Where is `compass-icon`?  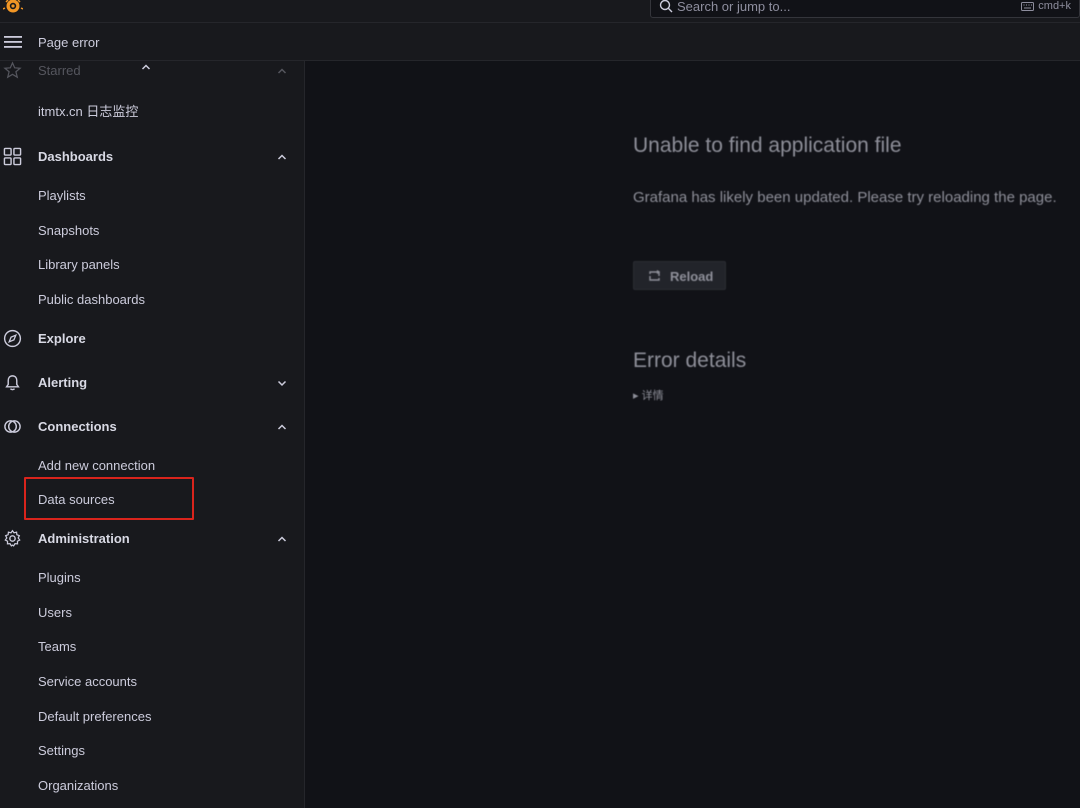
compass-icon is located at coordinates (12, 338).